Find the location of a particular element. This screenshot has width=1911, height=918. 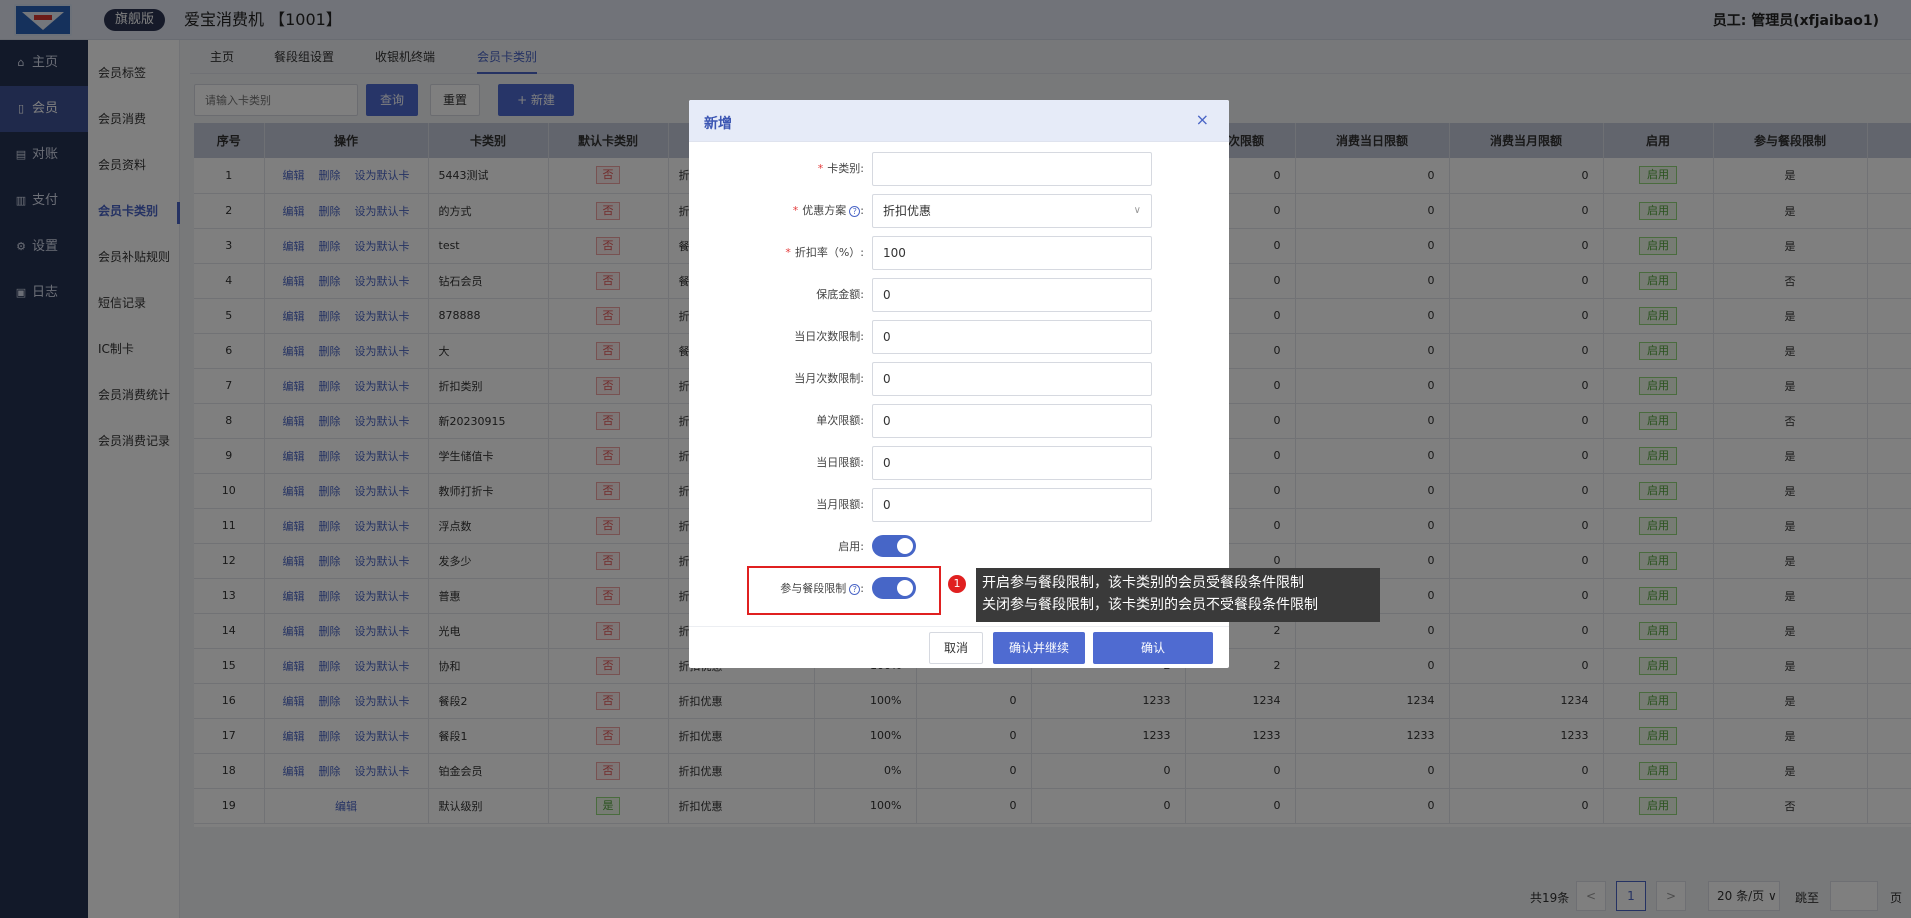

form-label: * 折扣率（%）: is located at coordinates (824, 252).